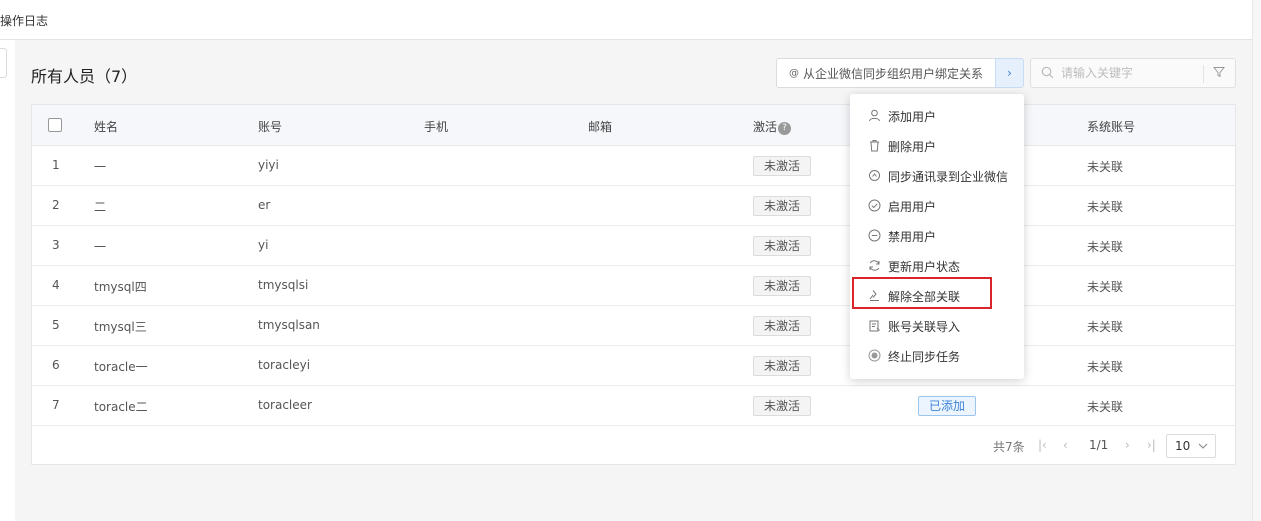  Describe the element at coordinates (56, 165) in the screenshot. I see `row-index: 1` at that location.